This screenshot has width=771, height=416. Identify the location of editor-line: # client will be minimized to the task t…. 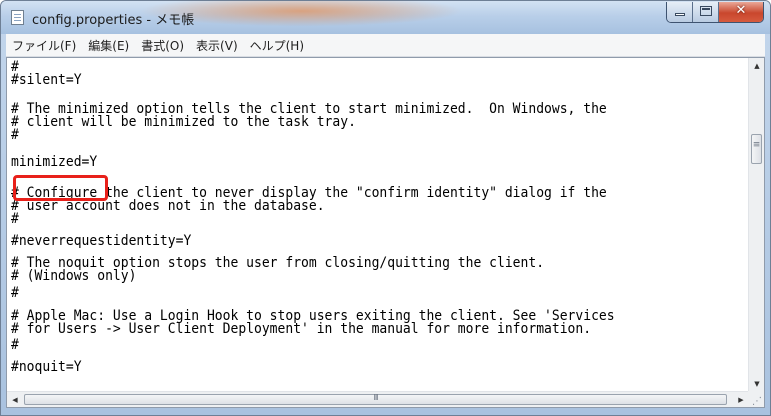
(183, 122).